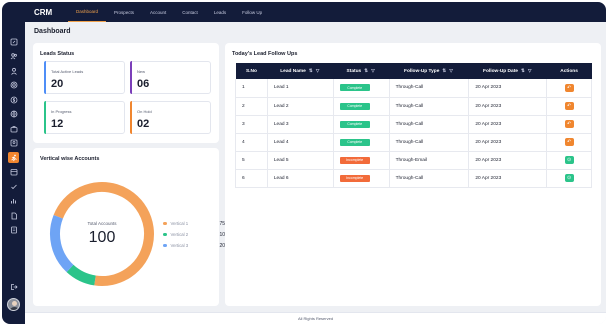 This screenshot has height=326, width=610. Describe the element at coordinates (251, 106) in the screenshot. I see `cell-sno: 2` at that location.